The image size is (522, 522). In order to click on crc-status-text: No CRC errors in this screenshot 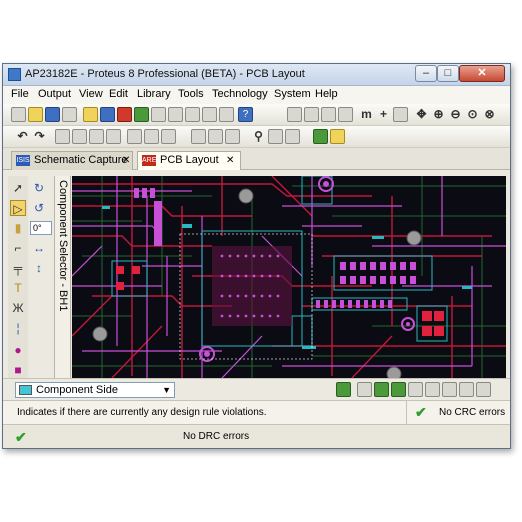, I will do `click(472, 412)`.